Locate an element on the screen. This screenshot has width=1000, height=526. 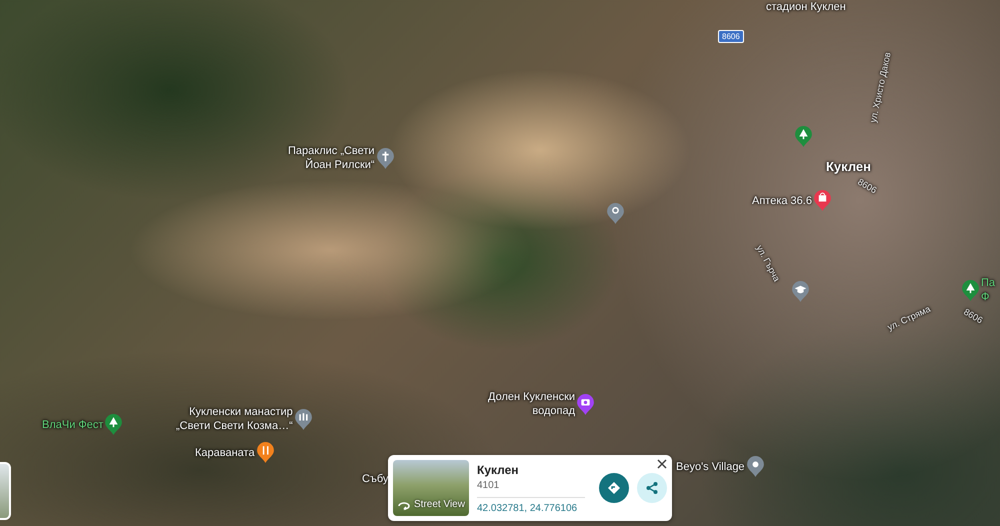
thumbnail-card is located at coordinates (5, 491).